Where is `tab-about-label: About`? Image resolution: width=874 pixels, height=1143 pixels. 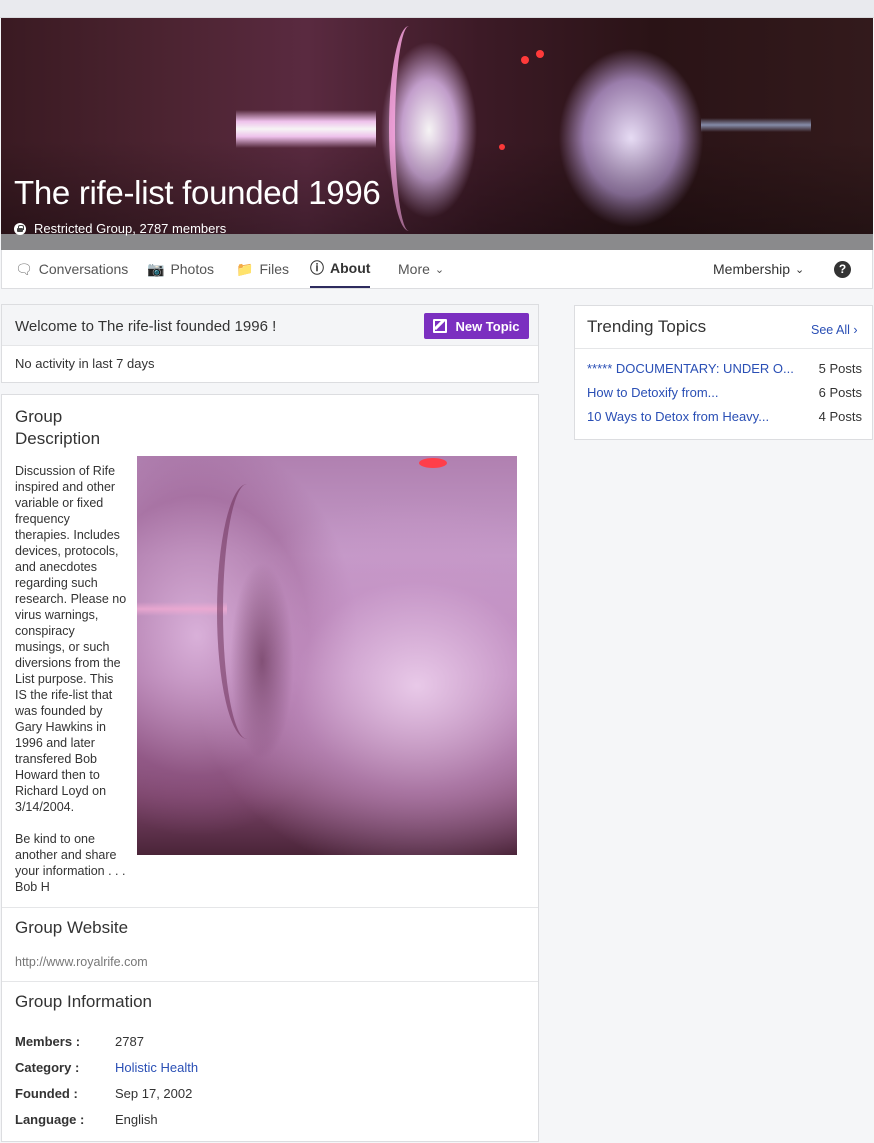 tab-about-label: About is located at coordinates (350, 268).